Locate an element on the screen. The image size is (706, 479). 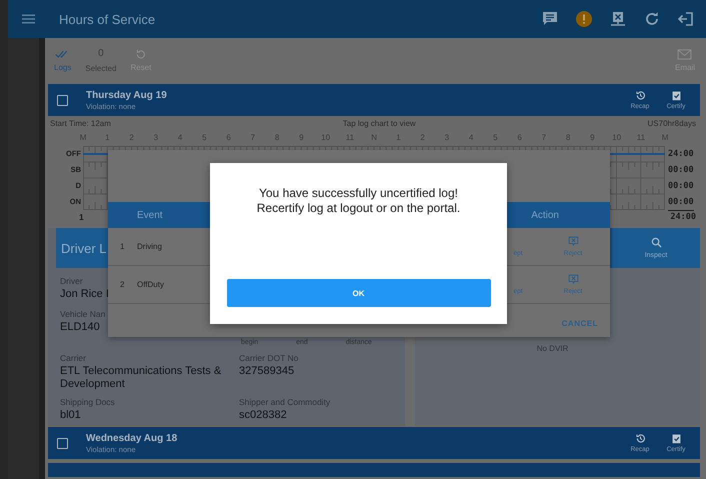
event-name: Driving is located at coordinates (149, 246).